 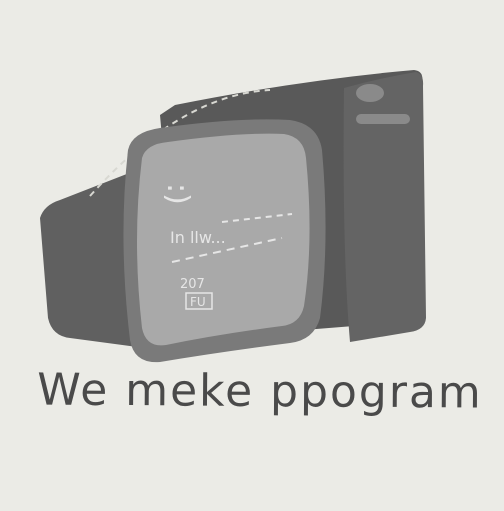 I want to click on vent-slot, so click(x=383, y=119).